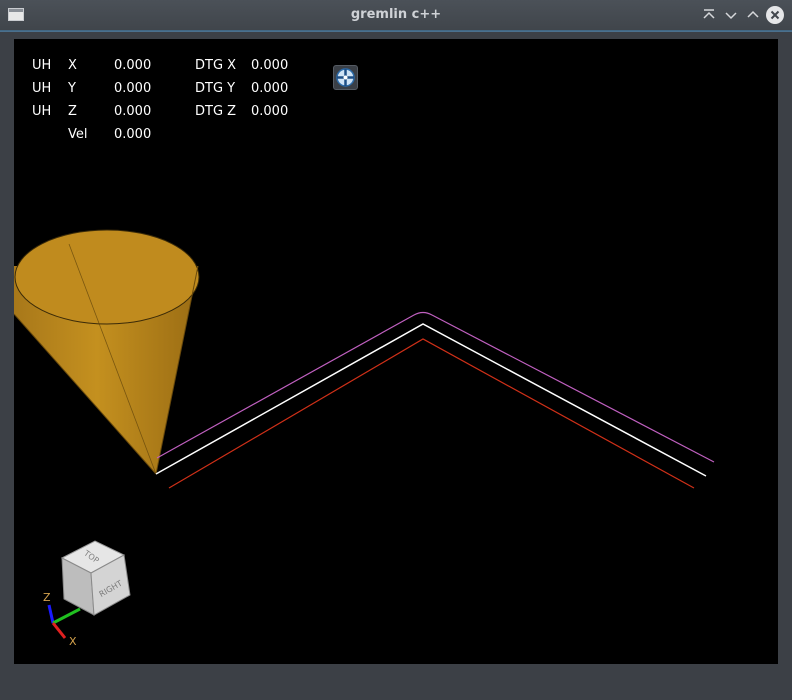 This screenshot has height=700, width=792. I want to click on minimize-button, so click(731, 15).